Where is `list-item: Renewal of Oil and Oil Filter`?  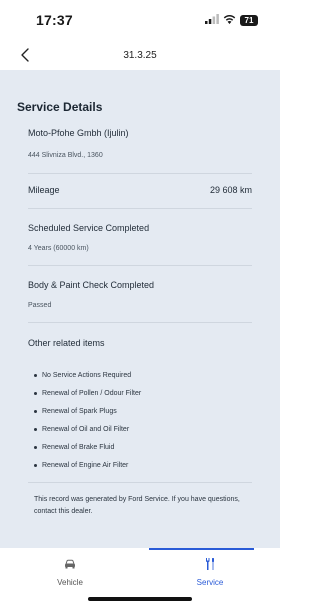 list-item: Renewal of Oil and Oil Filter is located at coordinates (139, 429).